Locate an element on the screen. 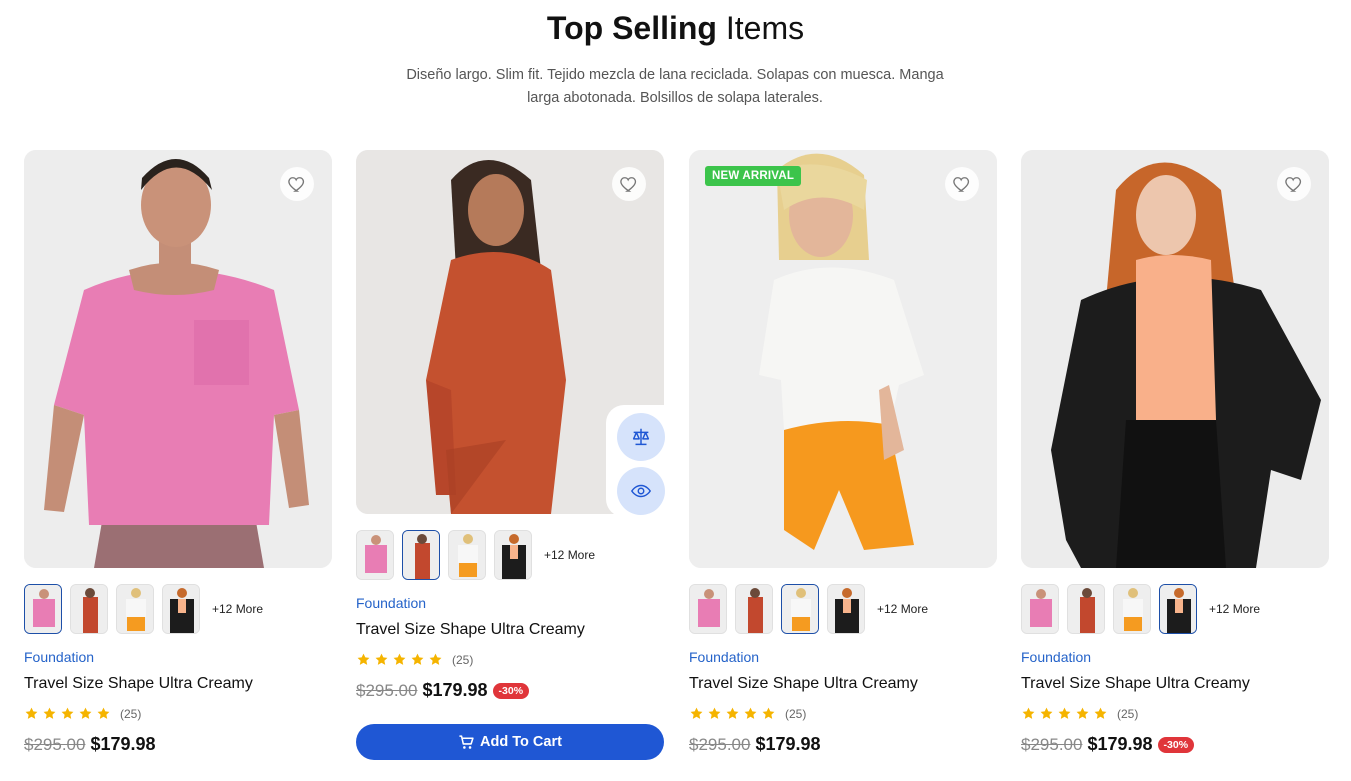 The width and height of the screenshot is (1351, 781). product-image: NEW ARRIVAL is located at coordinates (843, 359).